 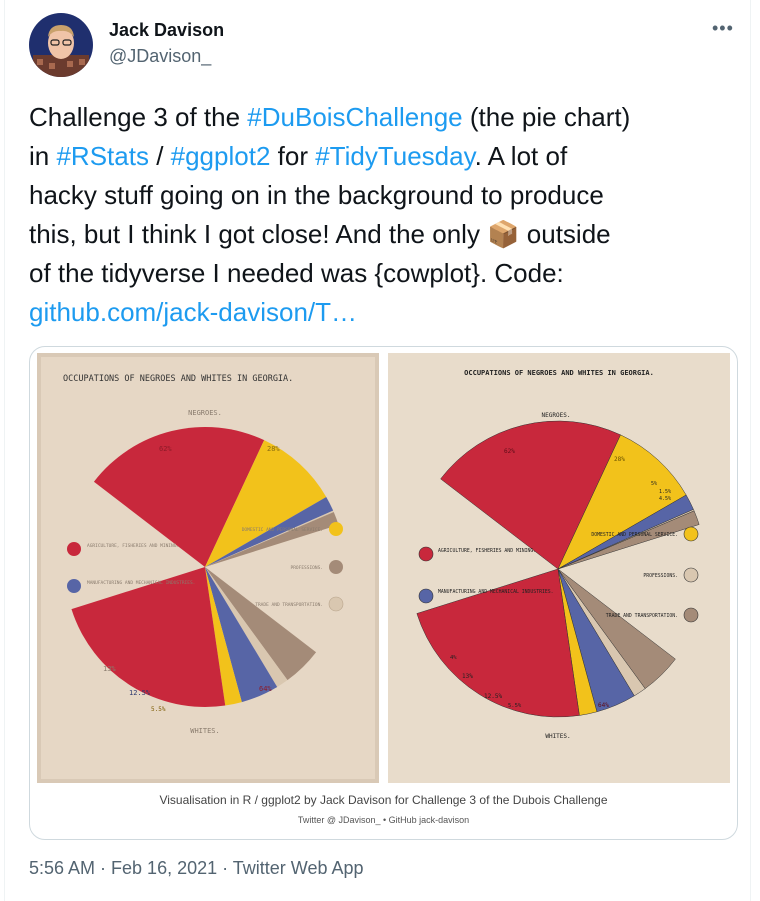 I want to click on recreation-pct-label: 13%, so click(x=467, y=676).